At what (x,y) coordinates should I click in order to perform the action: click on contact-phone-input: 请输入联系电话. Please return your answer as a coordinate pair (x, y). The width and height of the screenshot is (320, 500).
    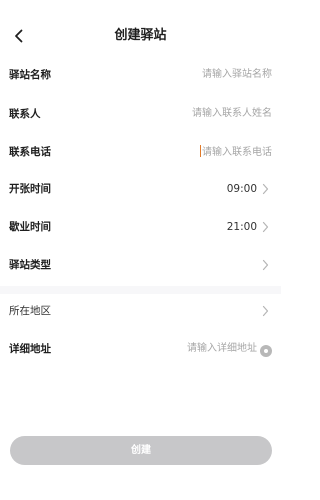
    Looking at the image, I should click on (236, 152).